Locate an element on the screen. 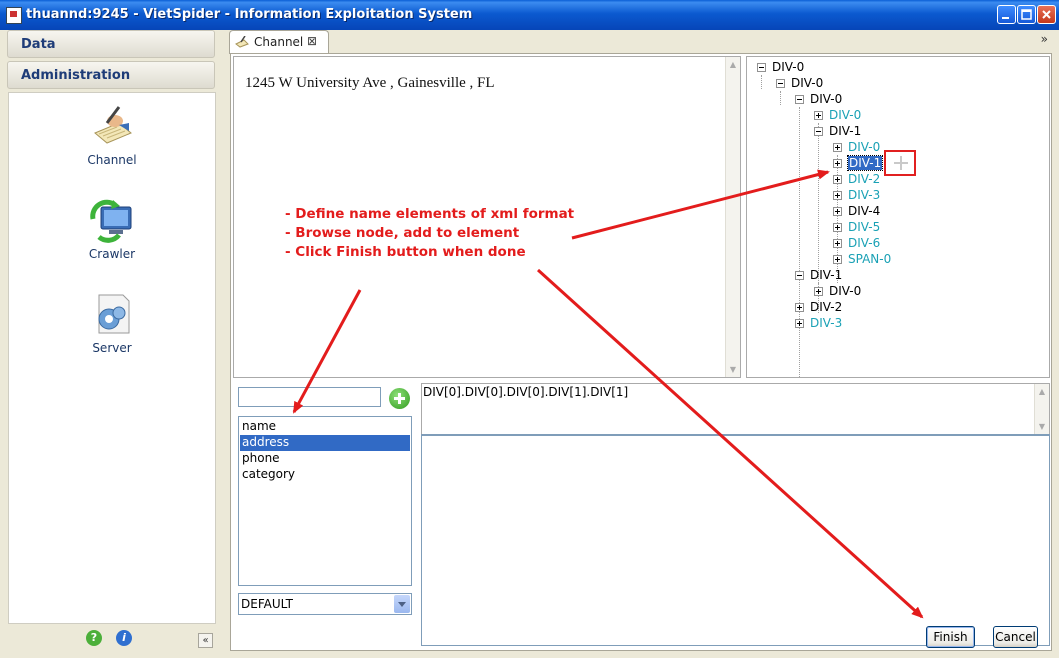 Image resolution: width=1059 pixels, height=658 pixels. tree-node: DIV-5 is located at coordinates (856, 228).